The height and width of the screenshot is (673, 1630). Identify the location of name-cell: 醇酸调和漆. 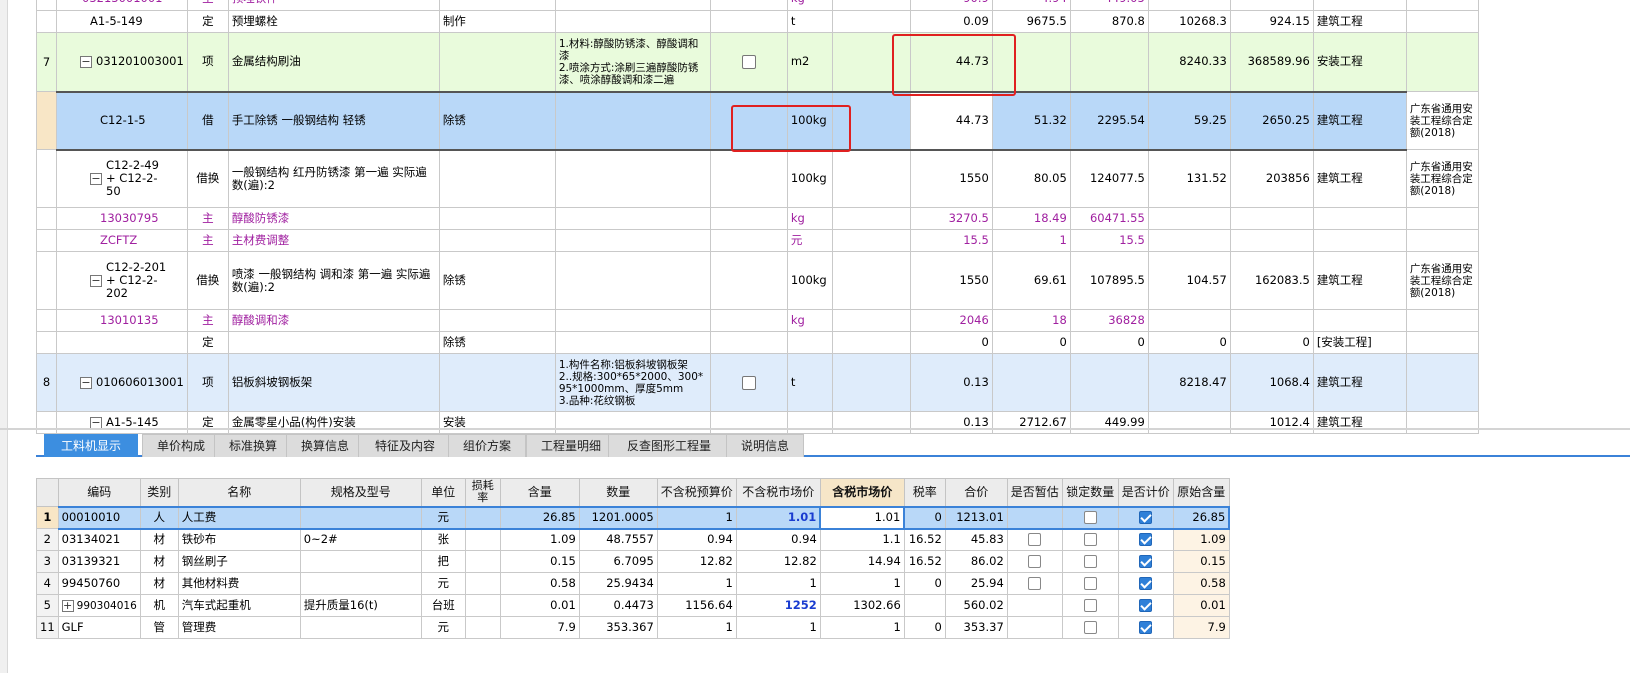
(333, 320).